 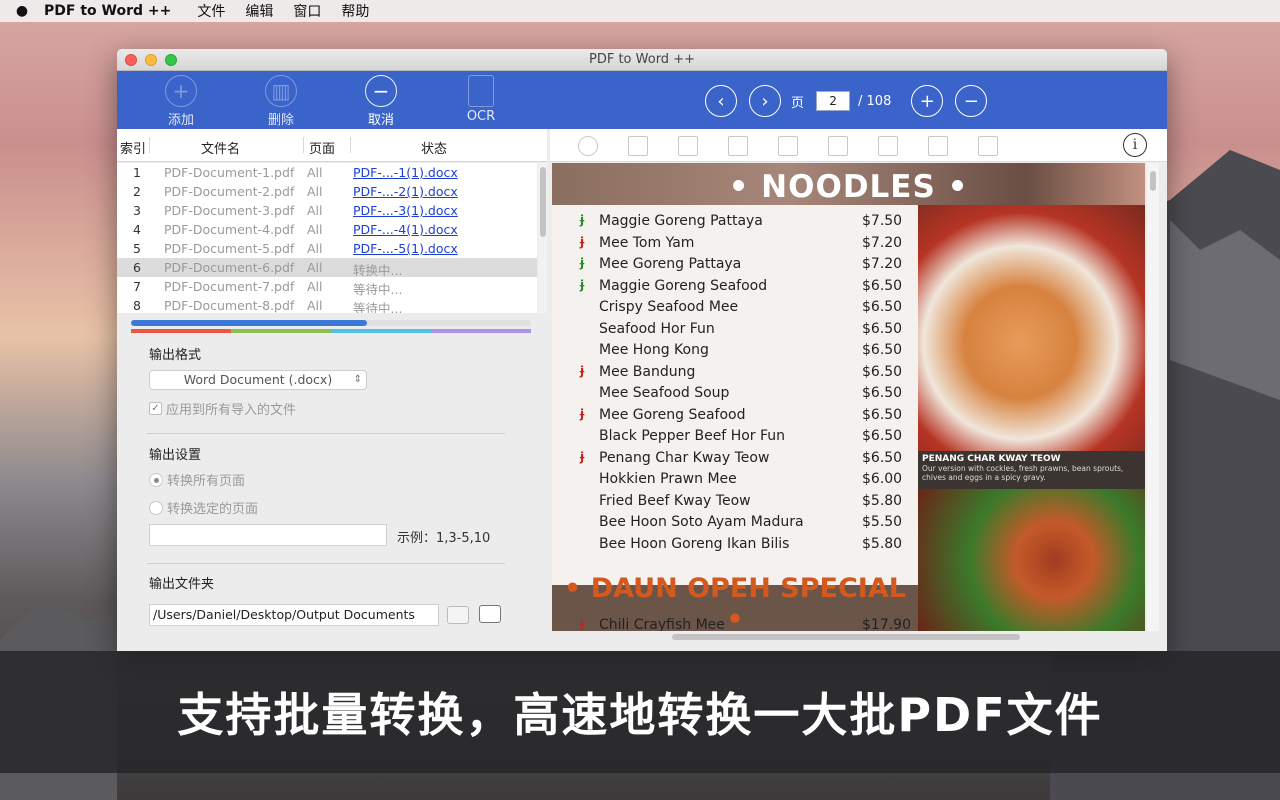 I want to click on ocr-label: OCR, so click(x=481, y=116).